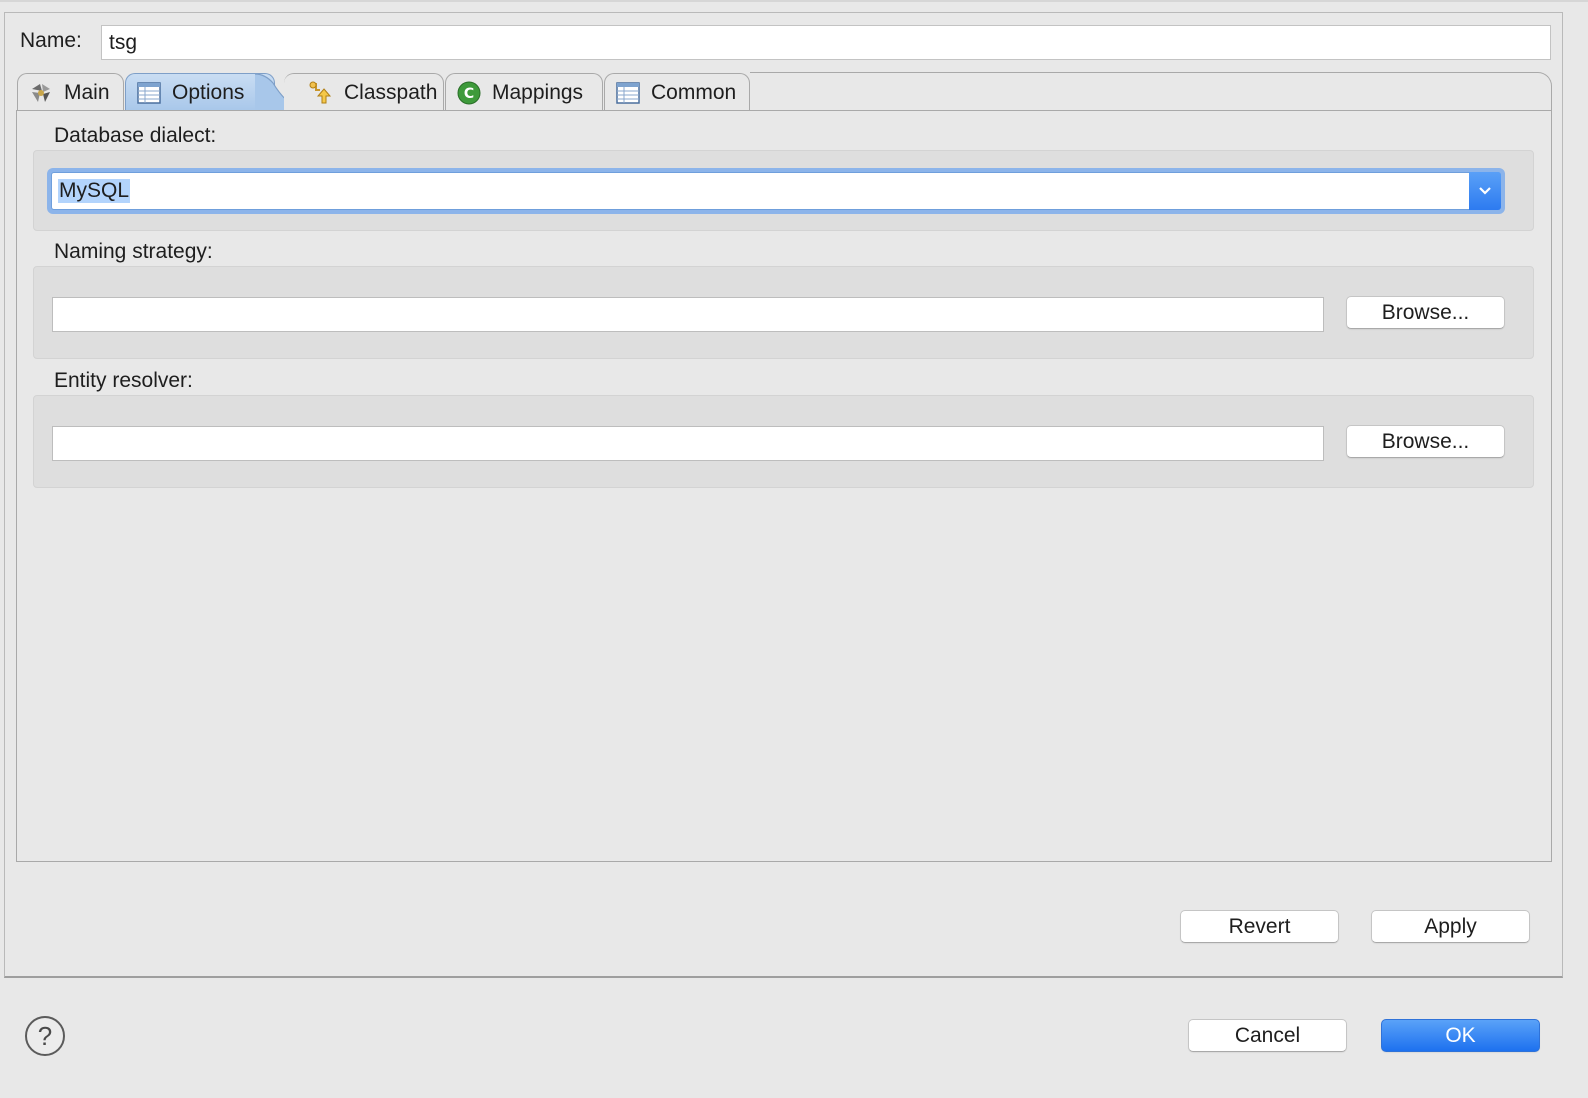  What do you see at coordinates (45, 1036) in the screenshot?
I see `help-icon: ?` at bounding box center [45, 1036].